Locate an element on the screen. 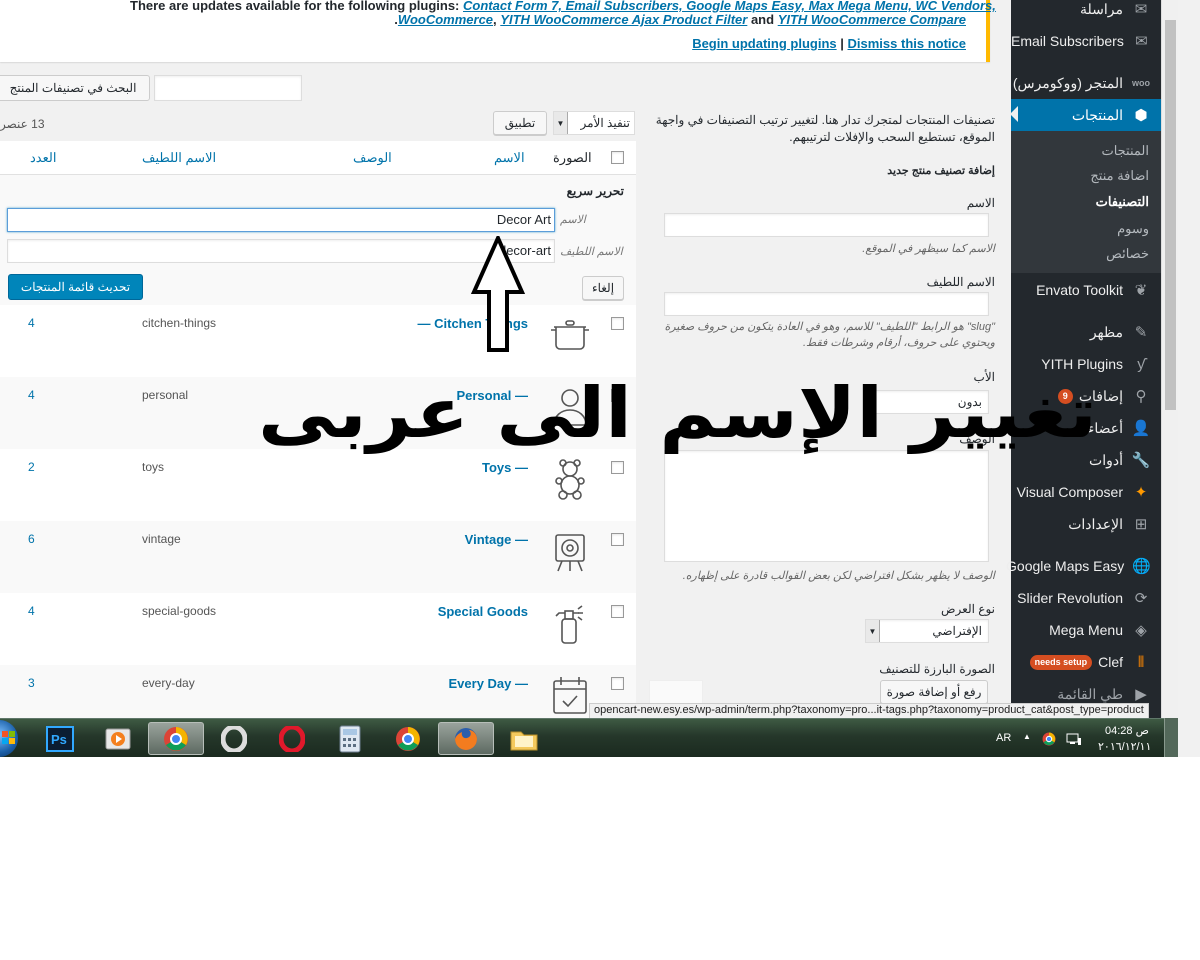 Image resolution: width=1200 pixels, height=960 pixels. taskbar-chrome is located at coordinates (408, 738).